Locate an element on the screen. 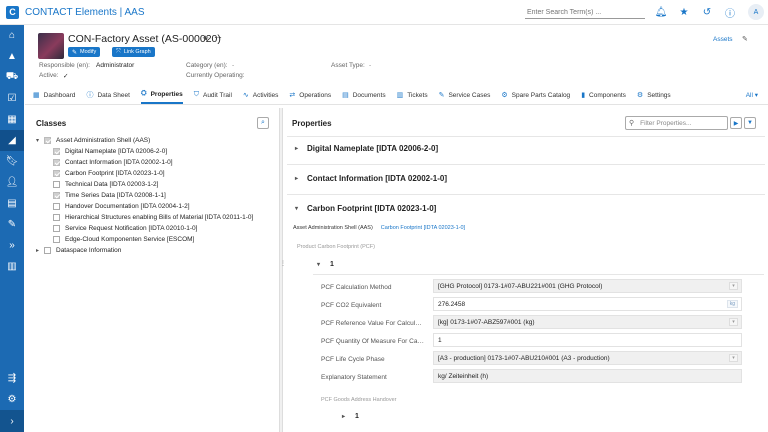 The width and height of the screenshot is (768, 432). breadcrumb-link: Carbon Footprint [IDTA 02023-1-0] is located at coordinates (423, 228).